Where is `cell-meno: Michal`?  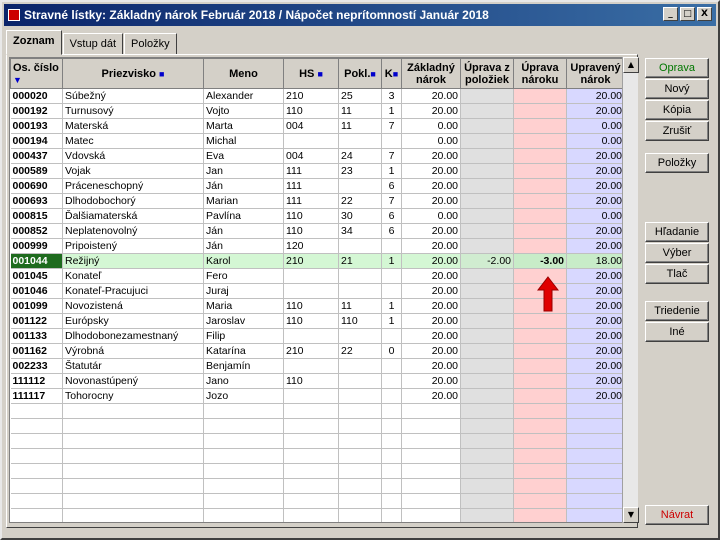
cell-meno: Michal is located at coordinates (243, 141).